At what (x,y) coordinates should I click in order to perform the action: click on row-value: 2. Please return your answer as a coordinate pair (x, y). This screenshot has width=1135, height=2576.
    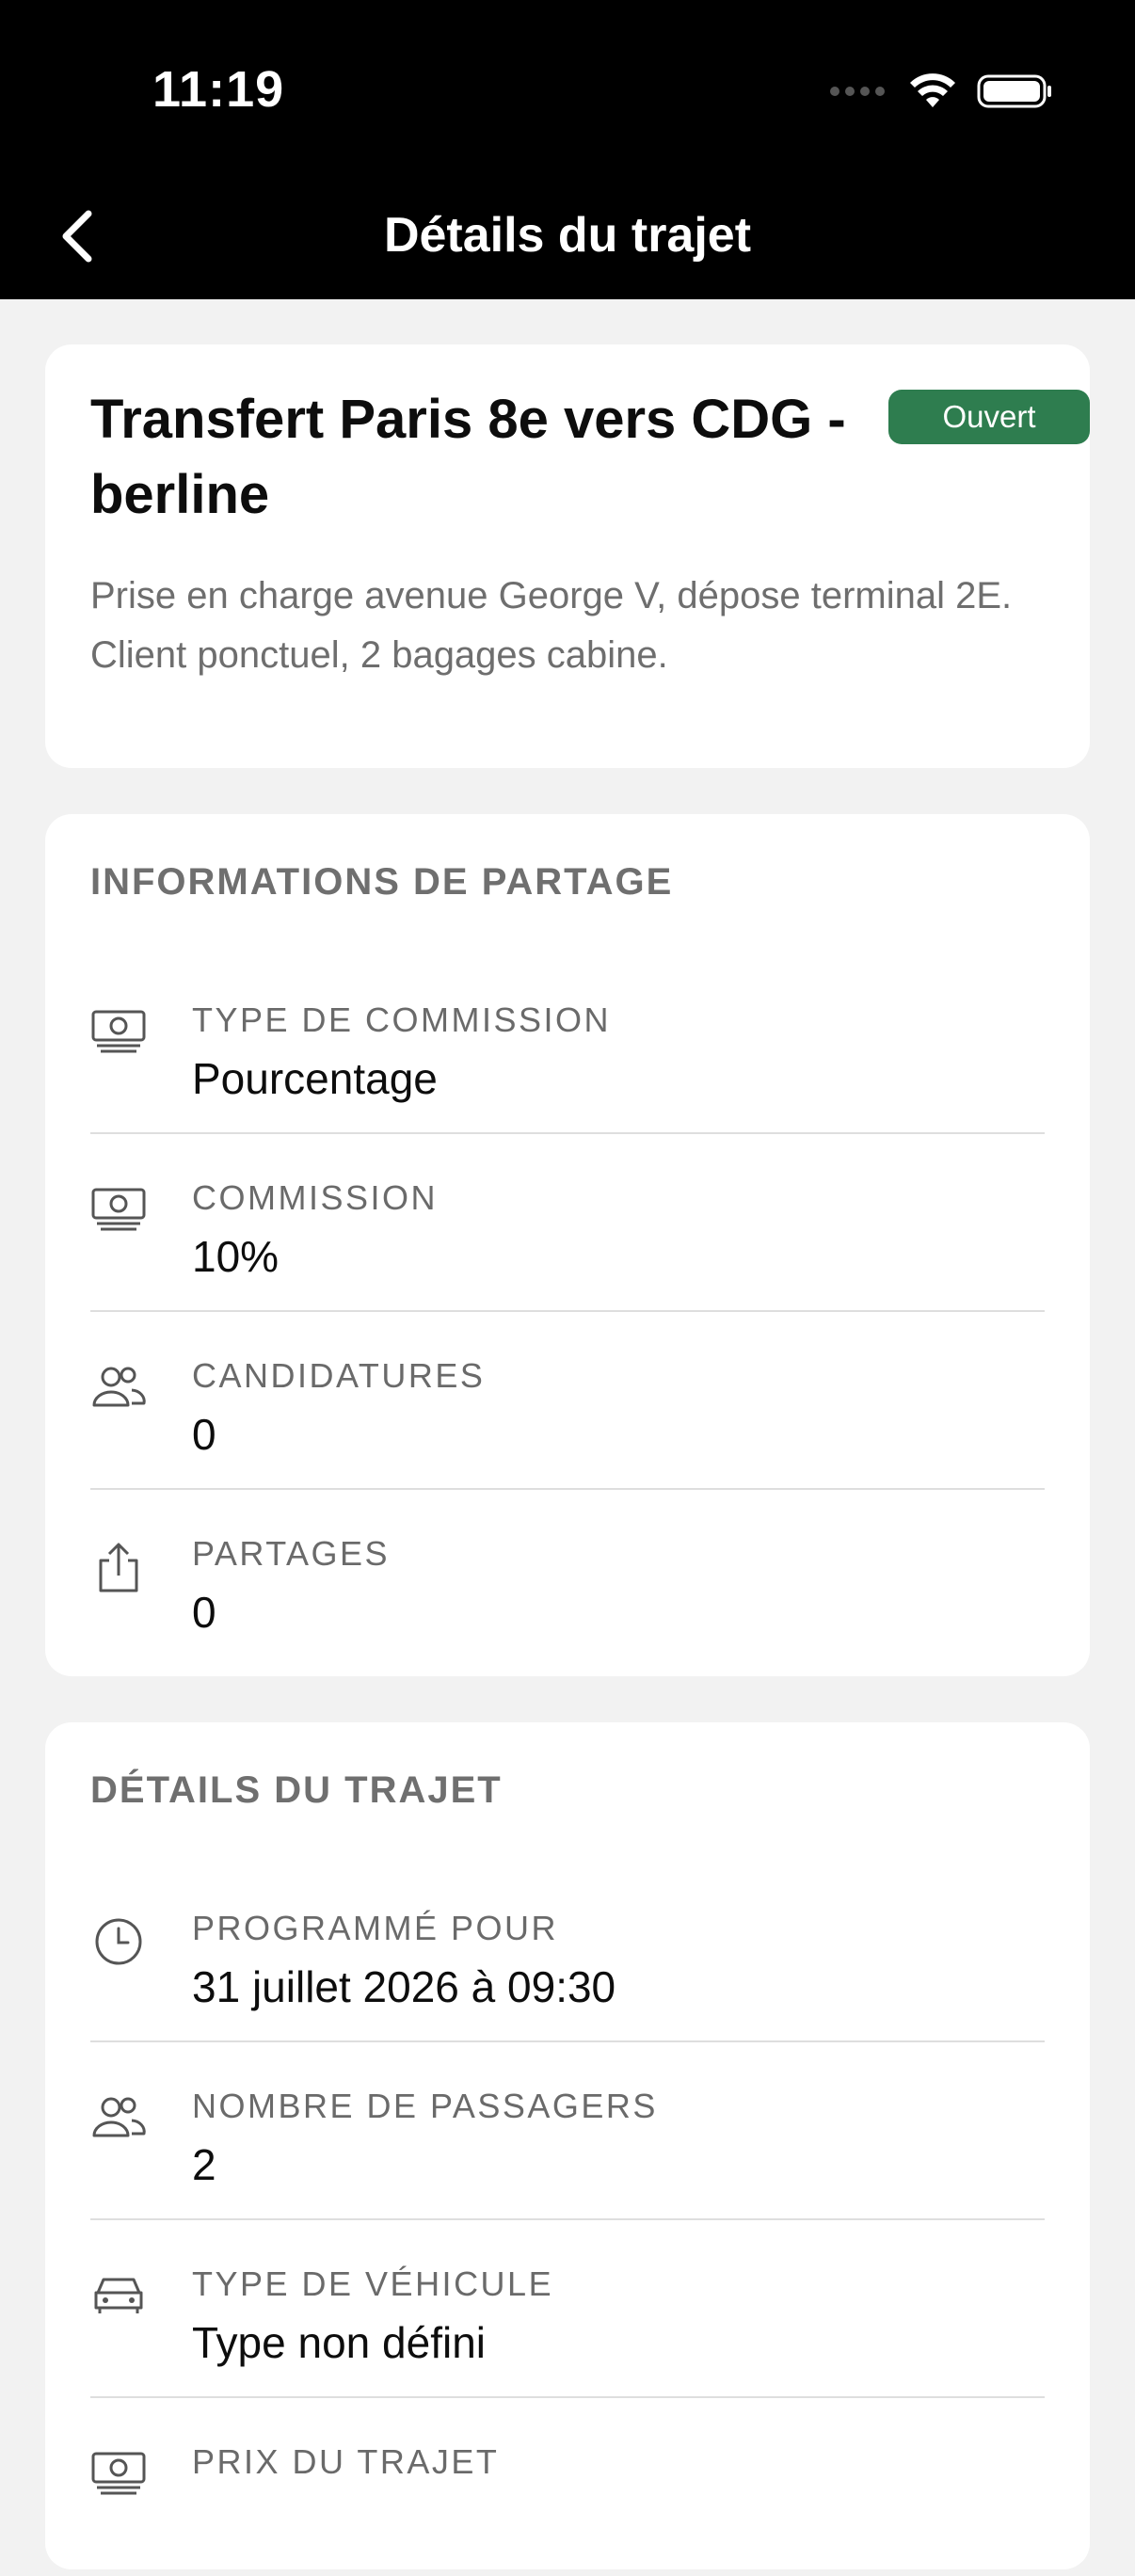
    Looking at the image, I should click on (204, 2164).